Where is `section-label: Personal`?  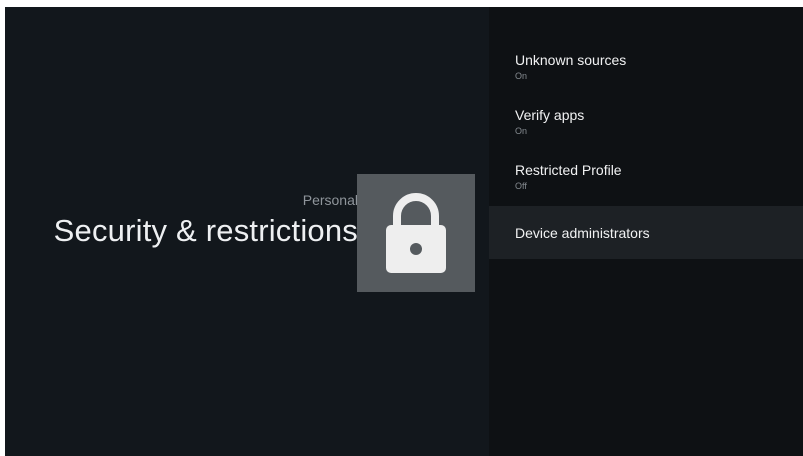 section-label: Personal is located at coordinates (330, 200).